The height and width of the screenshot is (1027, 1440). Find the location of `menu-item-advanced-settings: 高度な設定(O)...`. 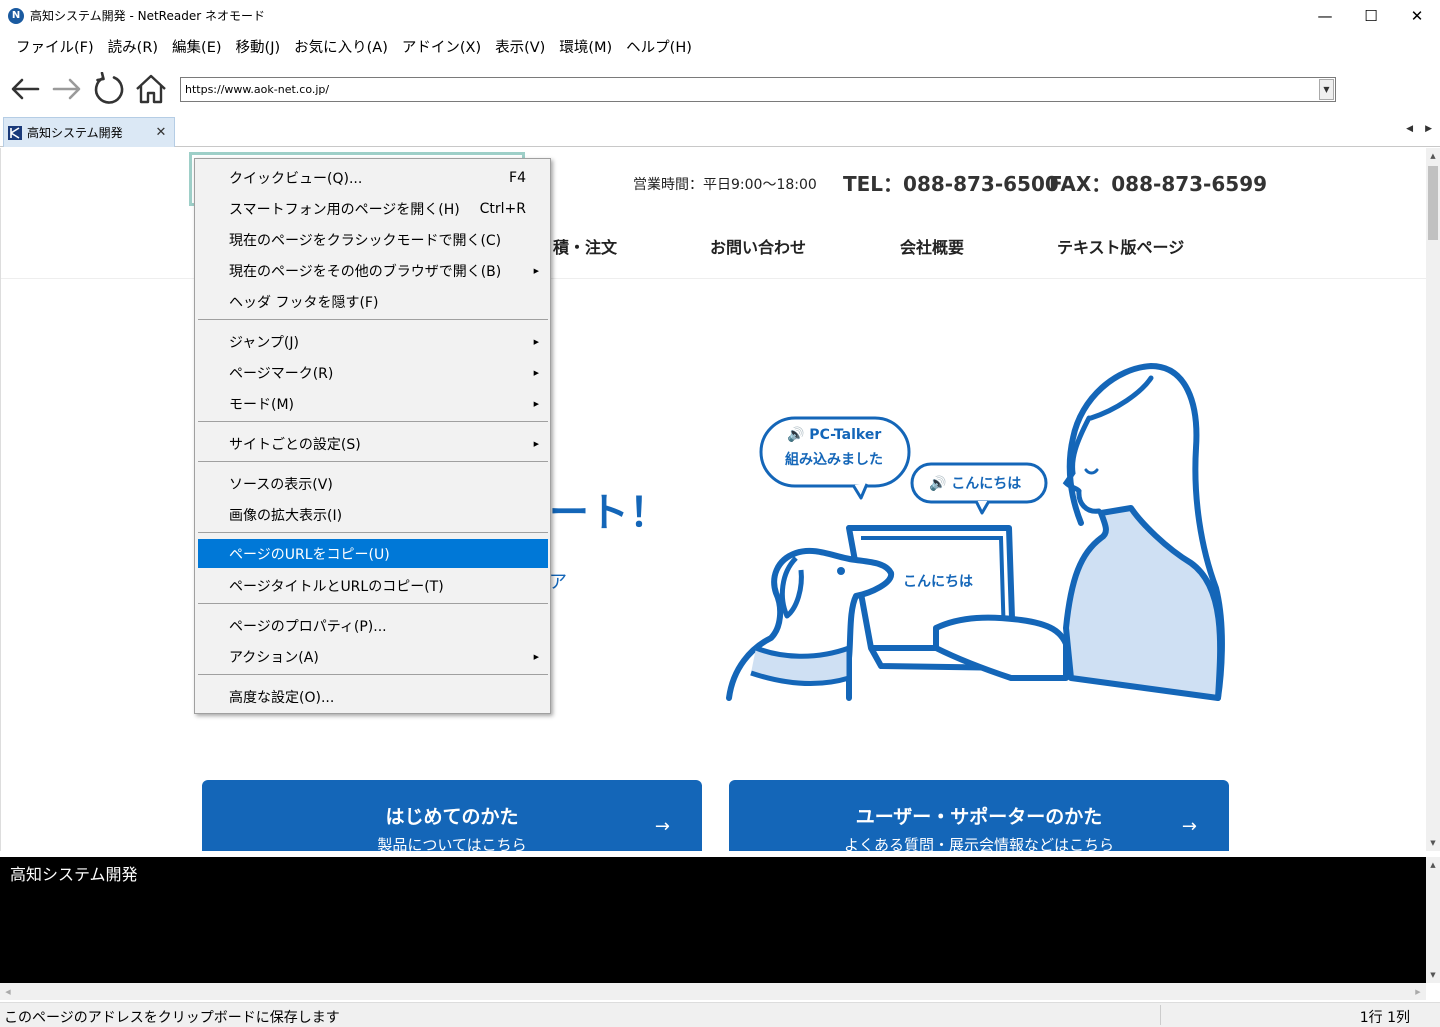

menu-item-advanced-settings: 高度な設定(O)... is located at coordinates (373, 696).